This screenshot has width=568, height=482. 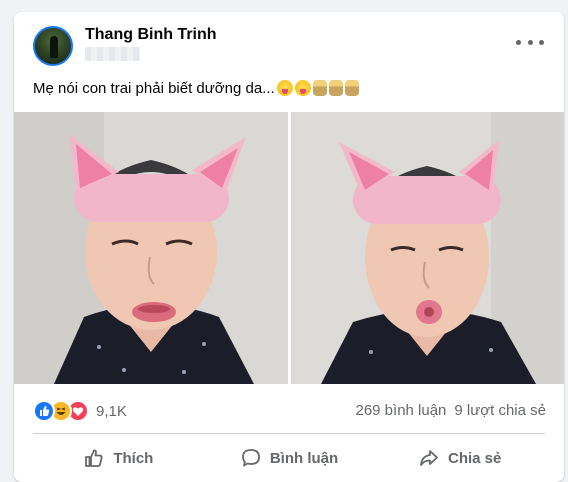 I want to click on share-label: Chia sẻ, so click(x=475, y=458).